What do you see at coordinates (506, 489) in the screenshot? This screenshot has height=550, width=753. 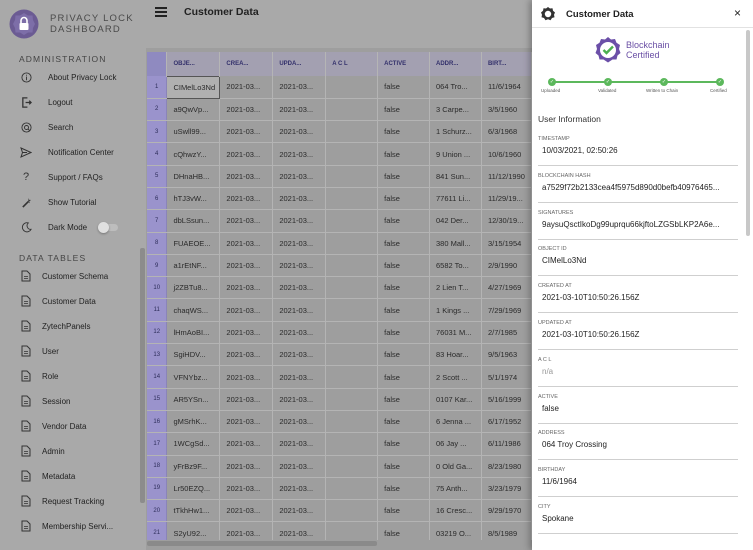 I see `table-cell: 3/23/1979` at bounding box center [506, 489].